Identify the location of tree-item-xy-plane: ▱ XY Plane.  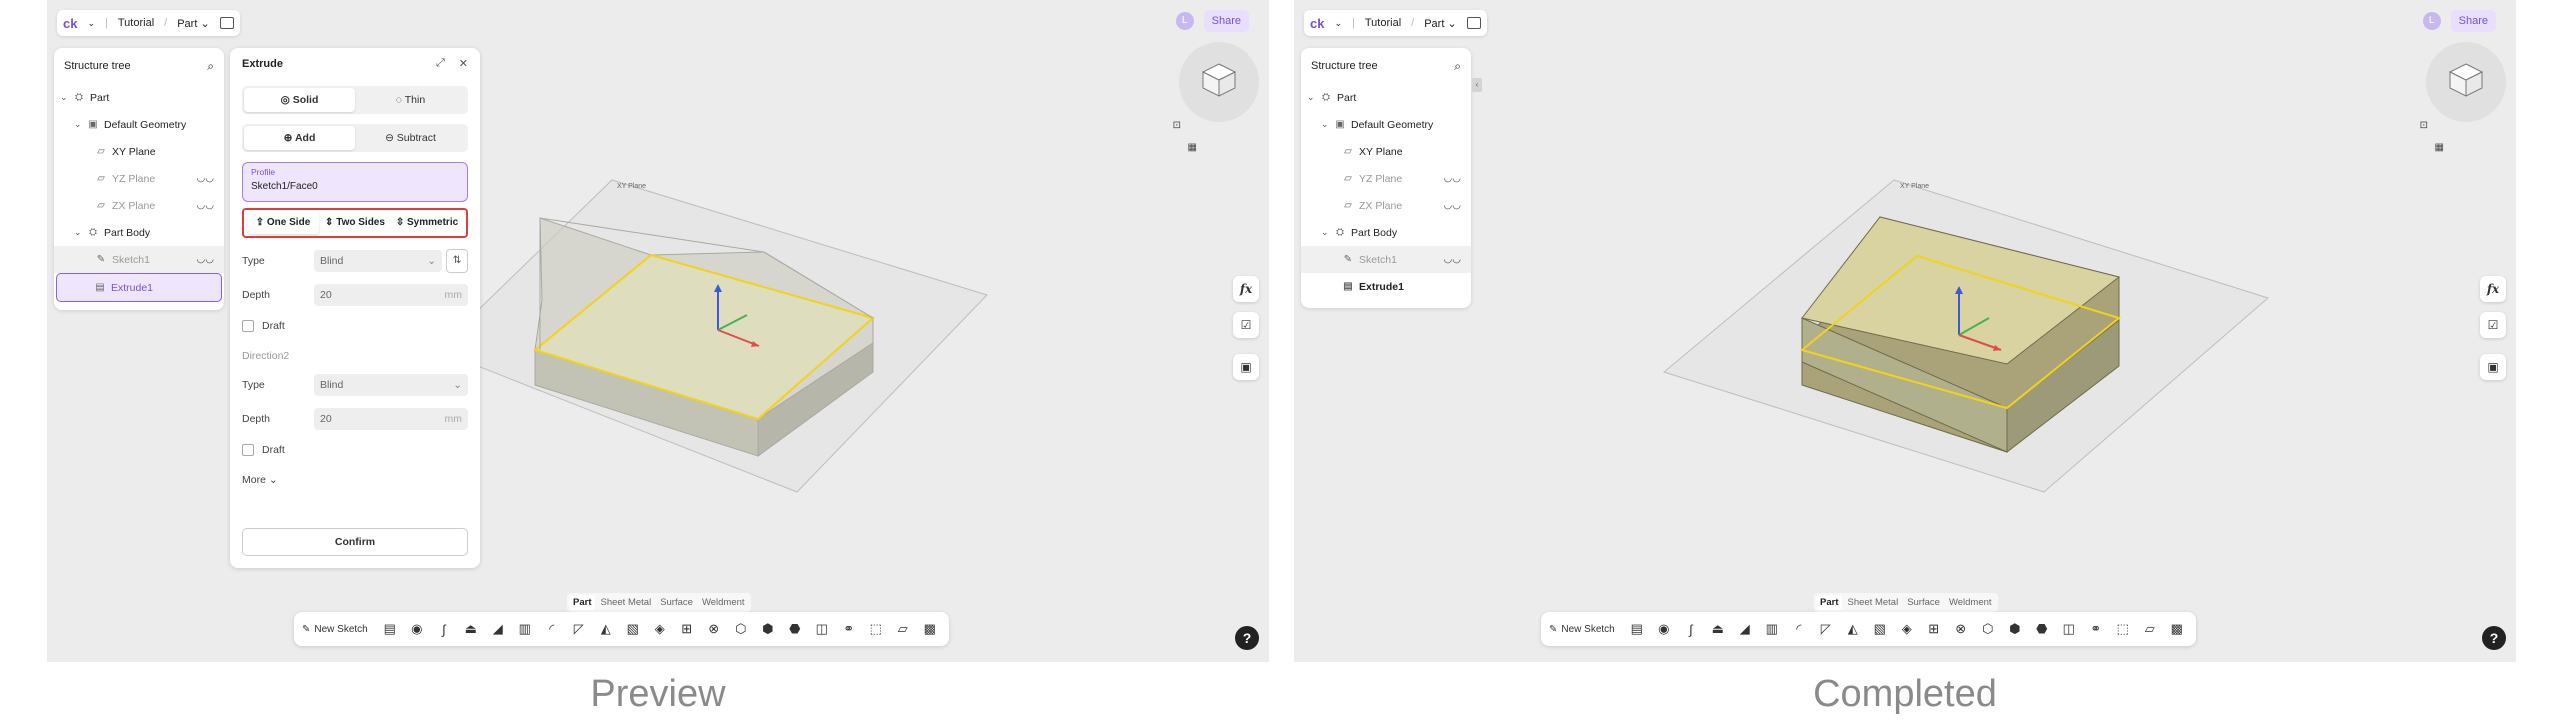
(139, 151).